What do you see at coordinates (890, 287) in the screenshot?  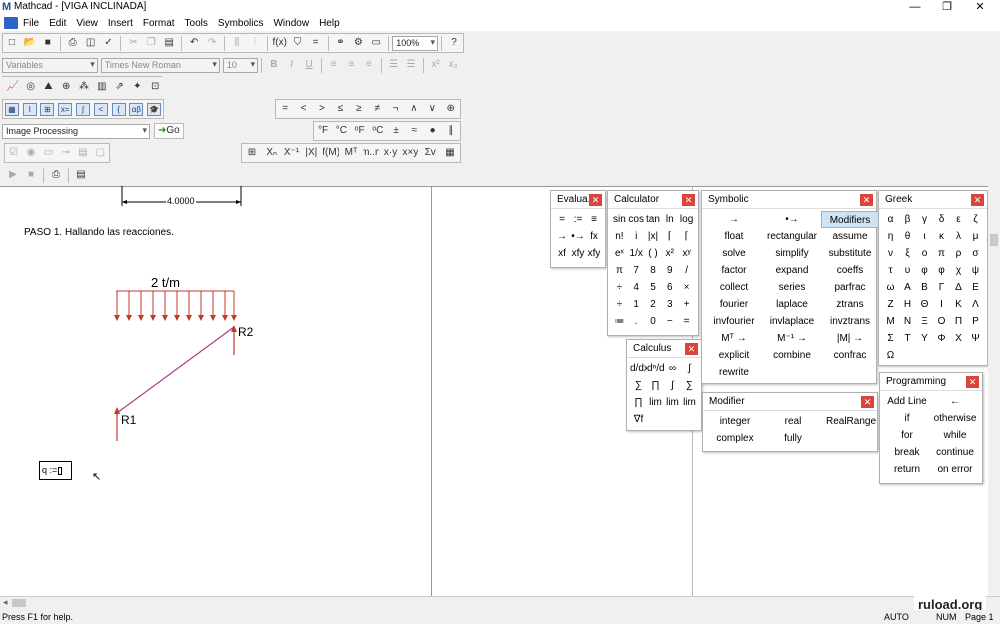 I see `greek-item: ω` at bounding box center [890, 287].